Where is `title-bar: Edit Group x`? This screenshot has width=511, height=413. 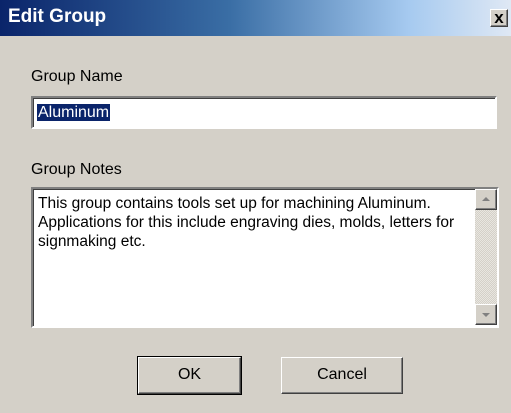
title-bar: Edit Group x is located at coordinates (255, 18).